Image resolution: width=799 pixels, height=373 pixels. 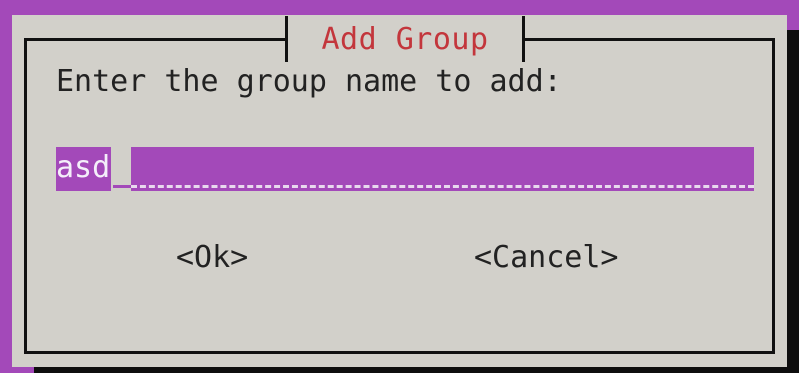 I want to click on prompt-label: Enter the group name to add:, so click(x=309, y=81).